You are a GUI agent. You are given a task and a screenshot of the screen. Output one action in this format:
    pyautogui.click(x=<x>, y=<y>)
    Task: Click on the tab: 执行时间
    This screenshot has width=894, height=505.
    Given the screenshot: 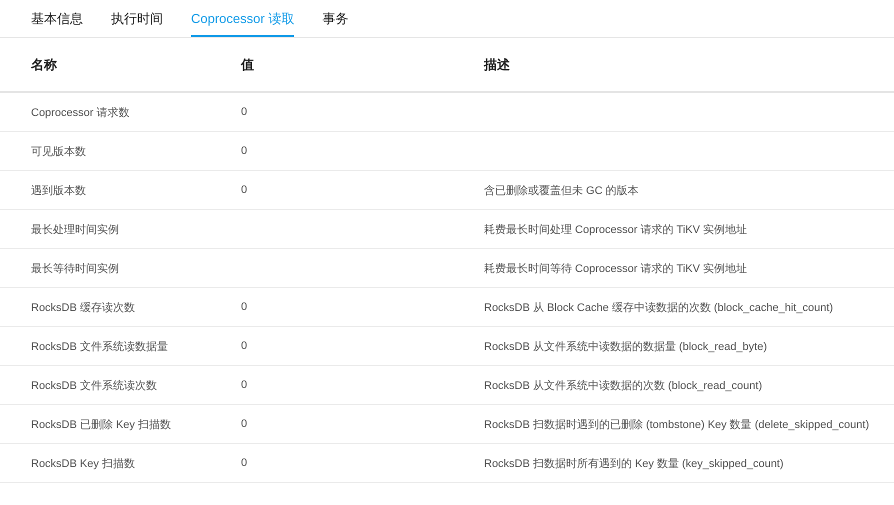 What is the action you would take?
    pyautogui.click(x=137, y=18)
    